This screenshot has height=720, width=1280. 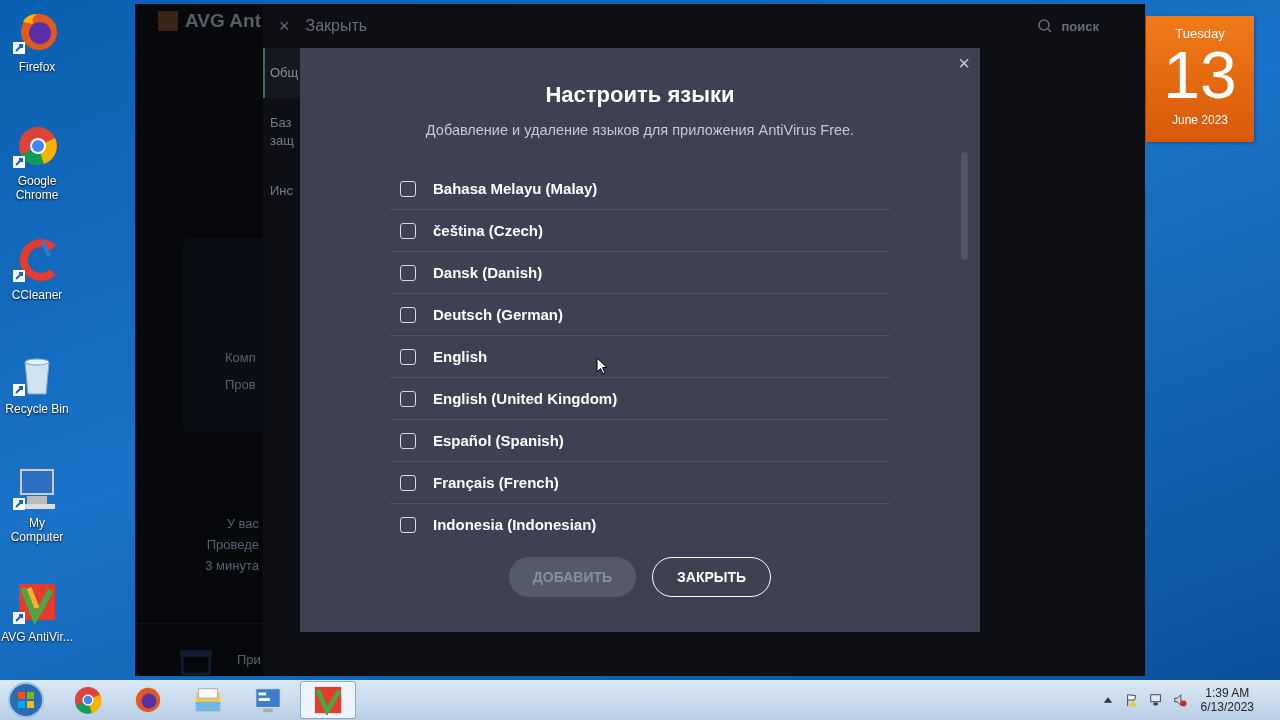 I want to click on desktop-icon-label: Google Chrome, so click(x=37, y=188).